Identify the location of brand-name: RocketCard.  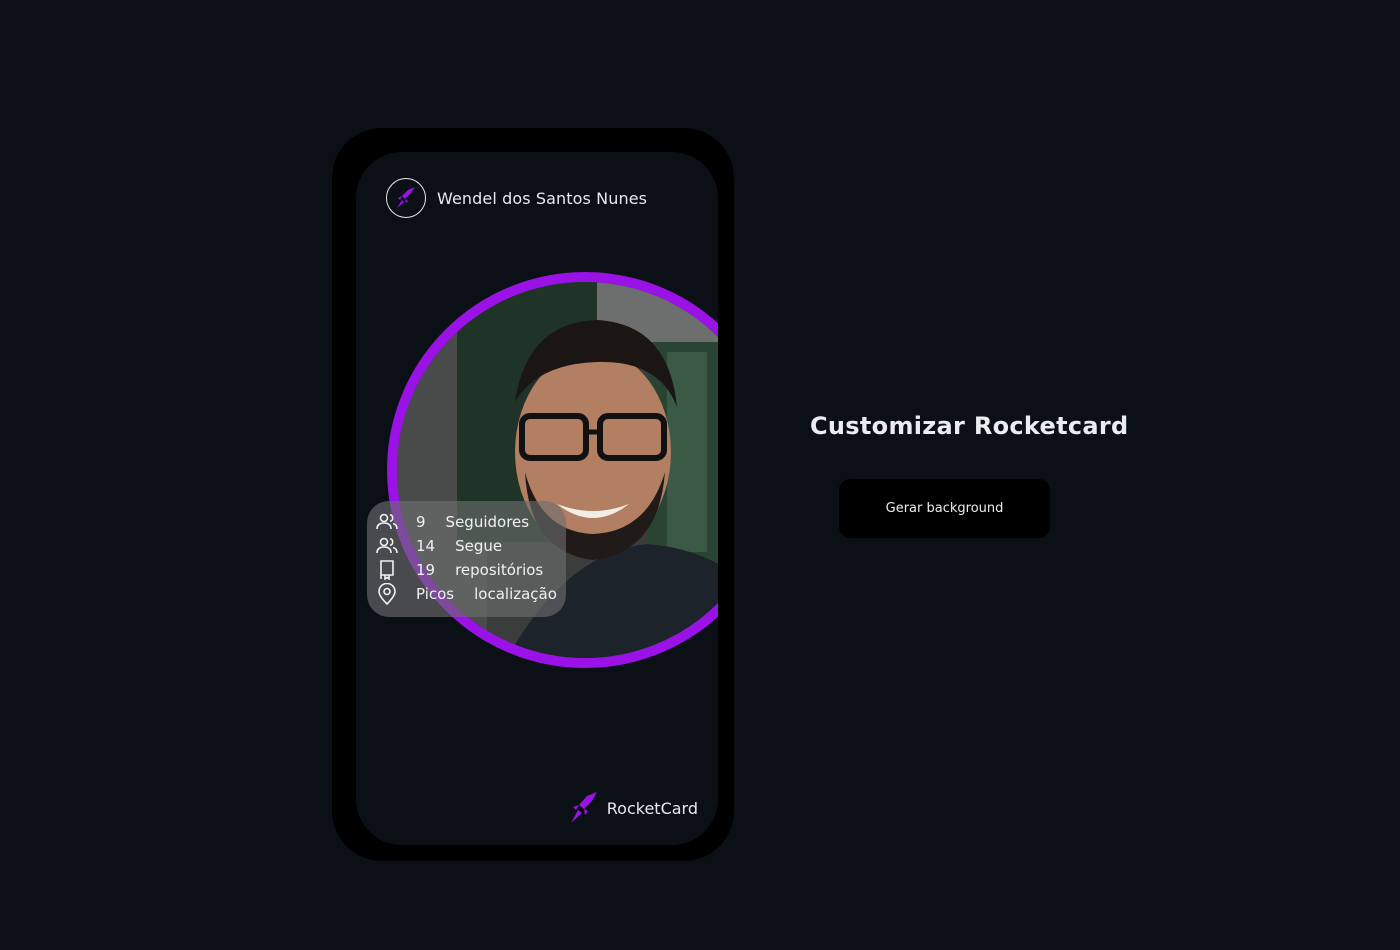
(652, 808).